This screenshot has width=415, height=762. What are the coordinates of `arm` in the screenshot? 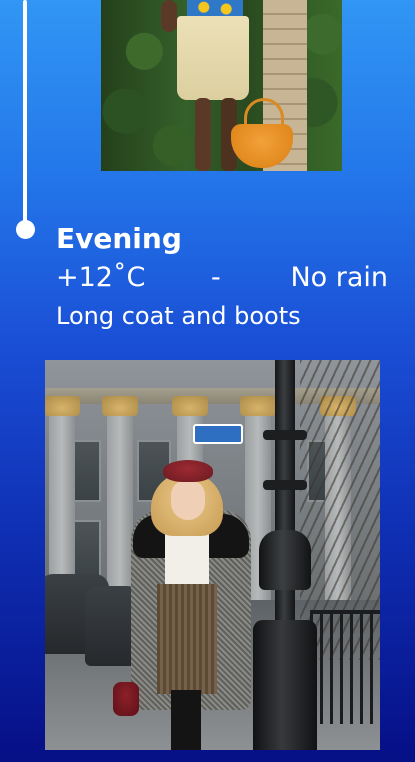 It's located at (169, 16).